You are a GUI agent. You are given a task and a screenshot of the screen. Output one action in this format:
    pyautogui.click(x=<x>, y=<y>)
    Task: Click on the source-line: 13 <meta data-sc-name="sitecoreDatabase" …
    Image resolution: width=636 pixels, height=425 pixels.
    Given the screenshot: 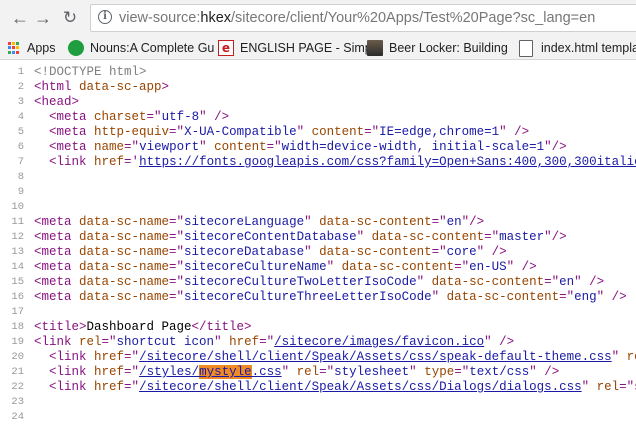 What is the action you would take?
    pyautogui.click(x=318, y=252)
    